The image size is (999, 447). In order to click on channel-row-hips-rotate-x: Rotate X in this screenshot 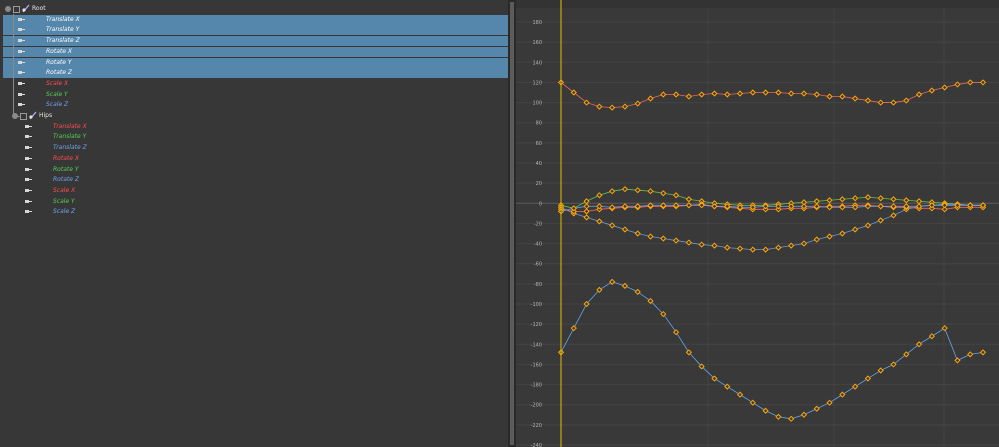, I will do `click(255, 159)`.